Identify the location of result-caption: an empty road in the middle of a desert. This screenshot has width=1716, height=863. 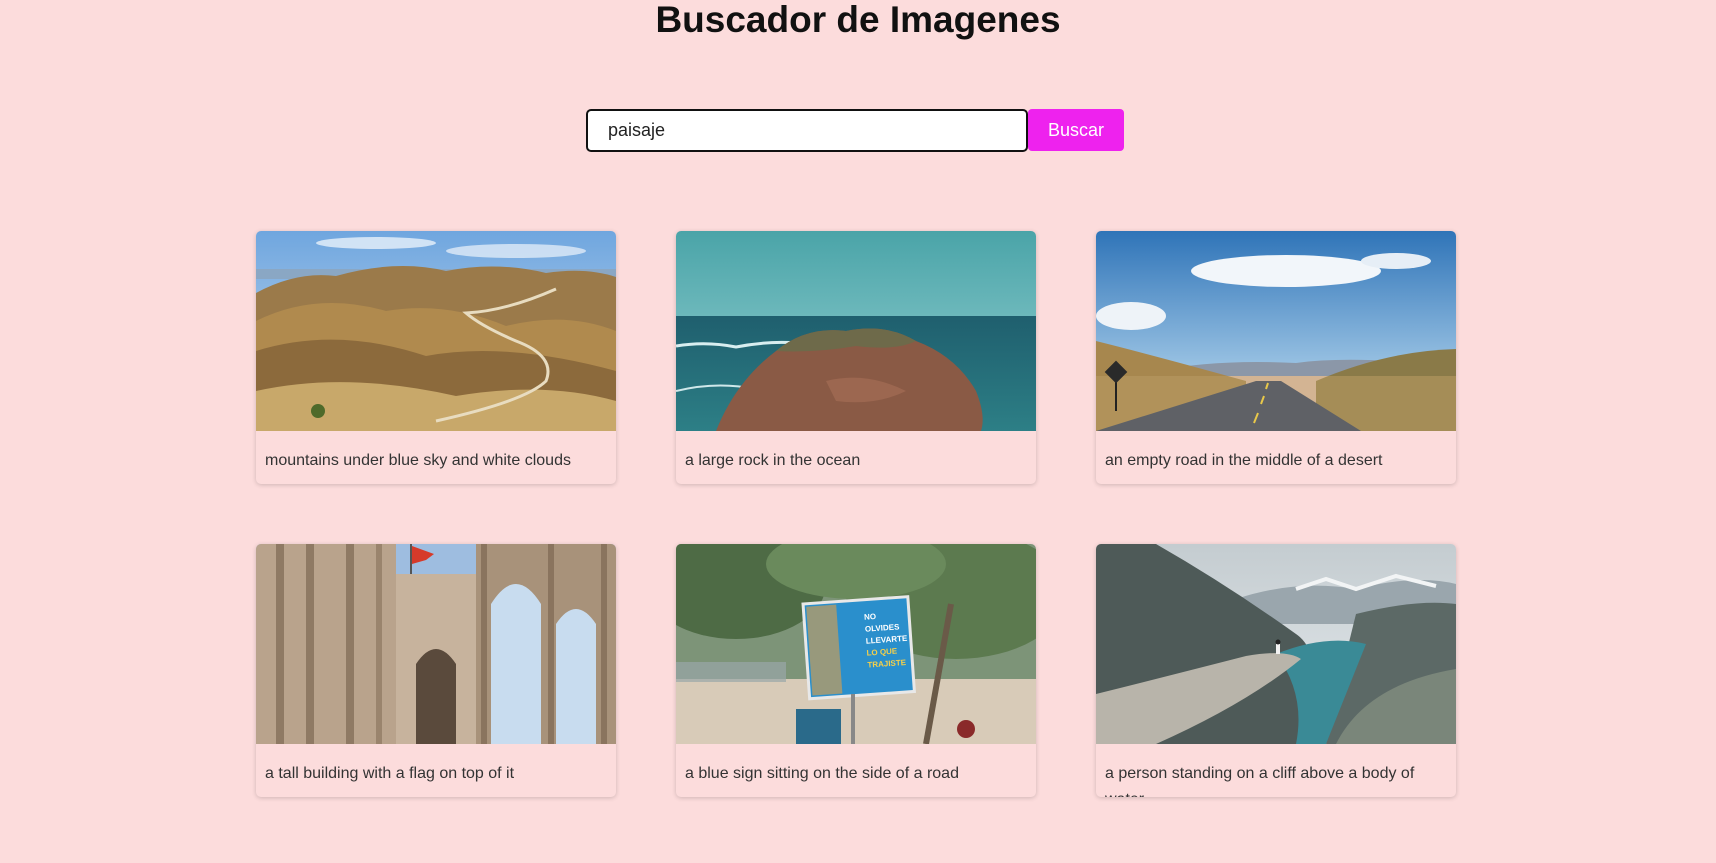
(1244, 460).